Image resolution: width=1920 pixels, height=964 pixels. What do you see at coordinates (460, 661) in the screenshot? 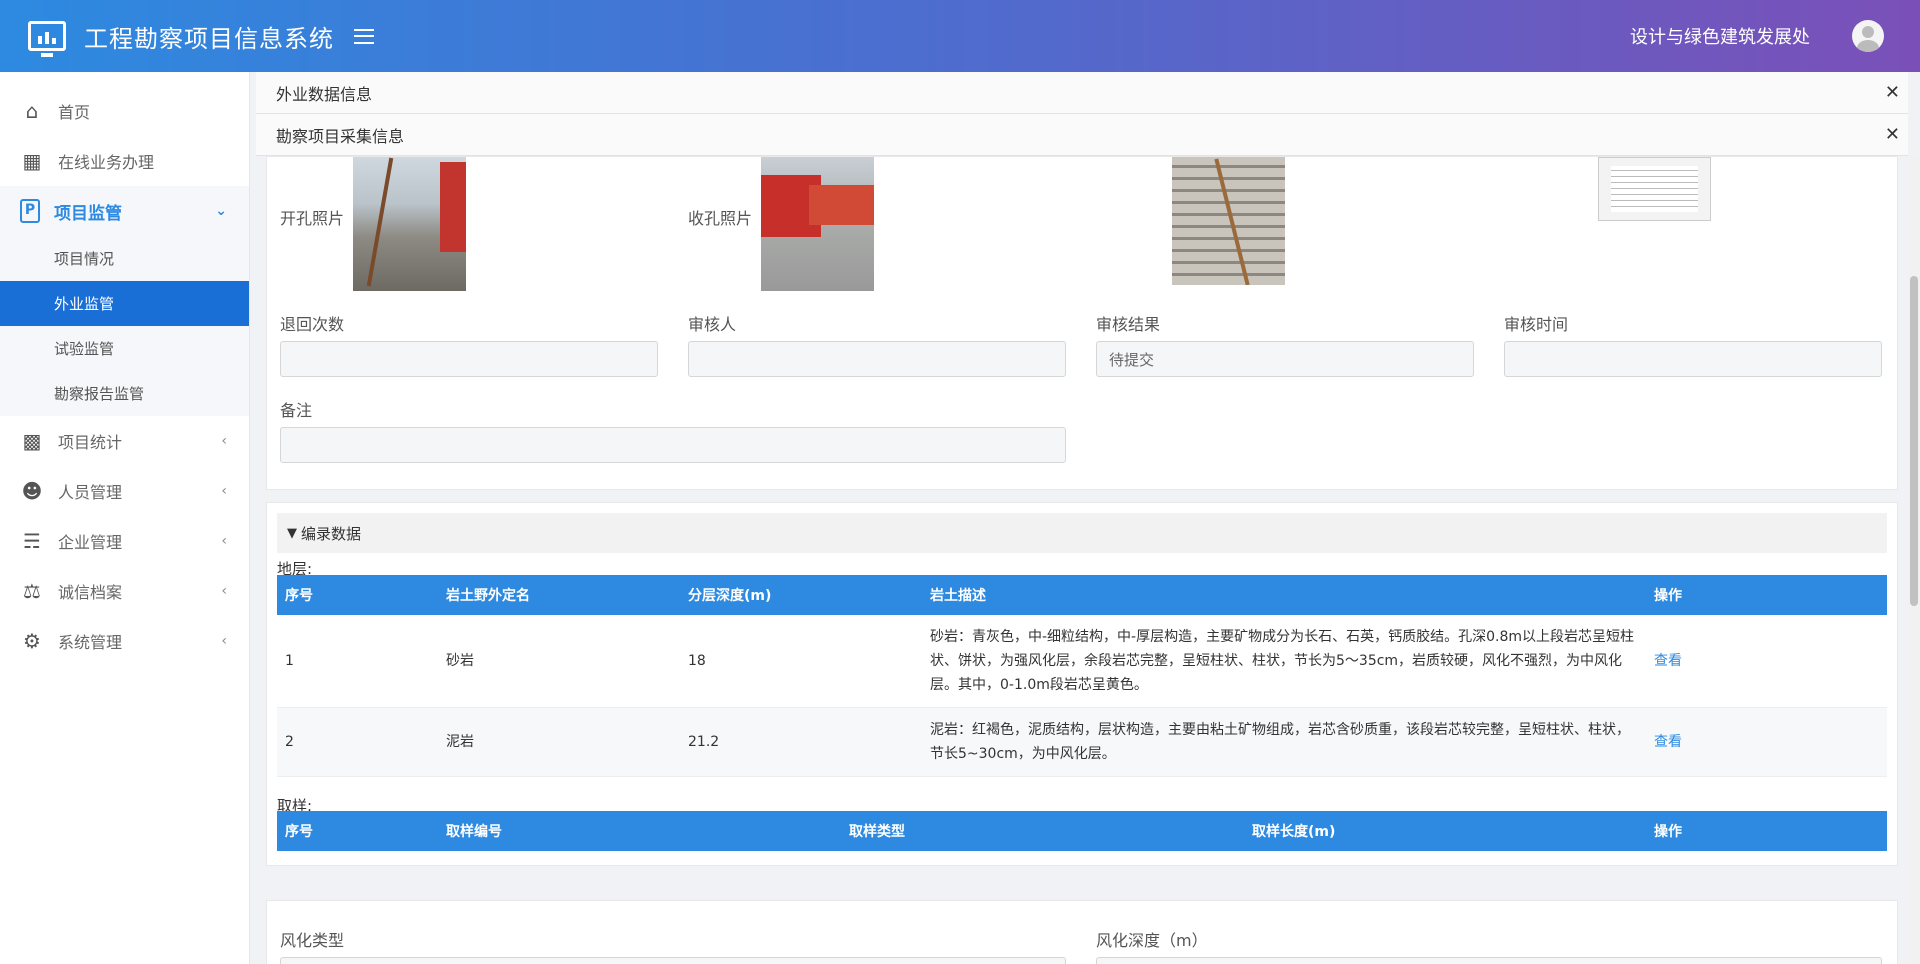
I see `soil-name: 砂岩` at bounding box center [460, 661].